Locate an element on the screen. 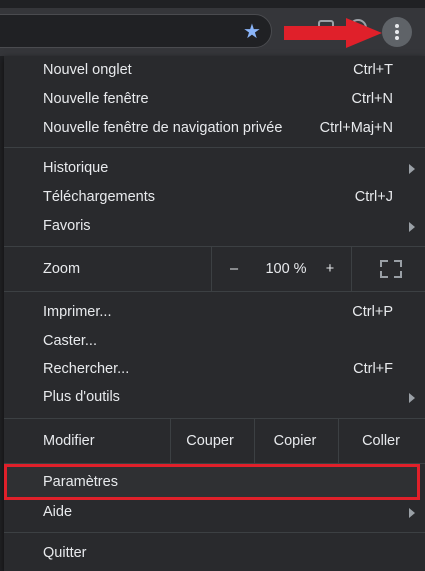 The image size is (425, 571). menu-item-label: Quitter is located at coordinates (65, 553).